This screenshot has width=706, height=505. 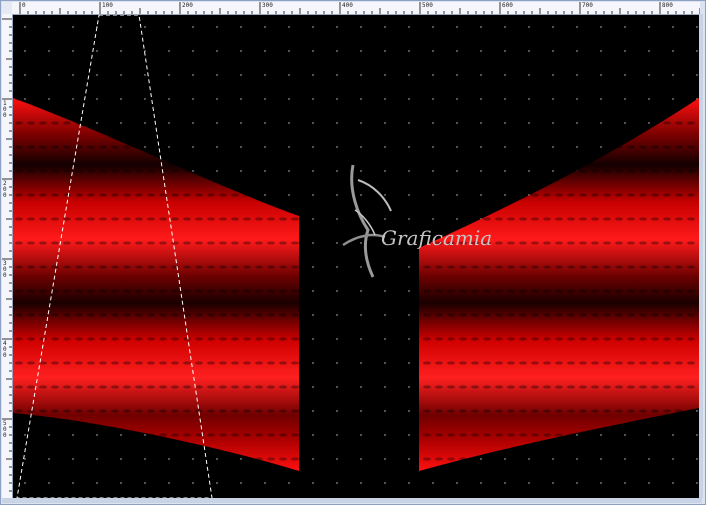 I want to click on ruler-label-left: 2 0 0, so click(x=5, y=189).